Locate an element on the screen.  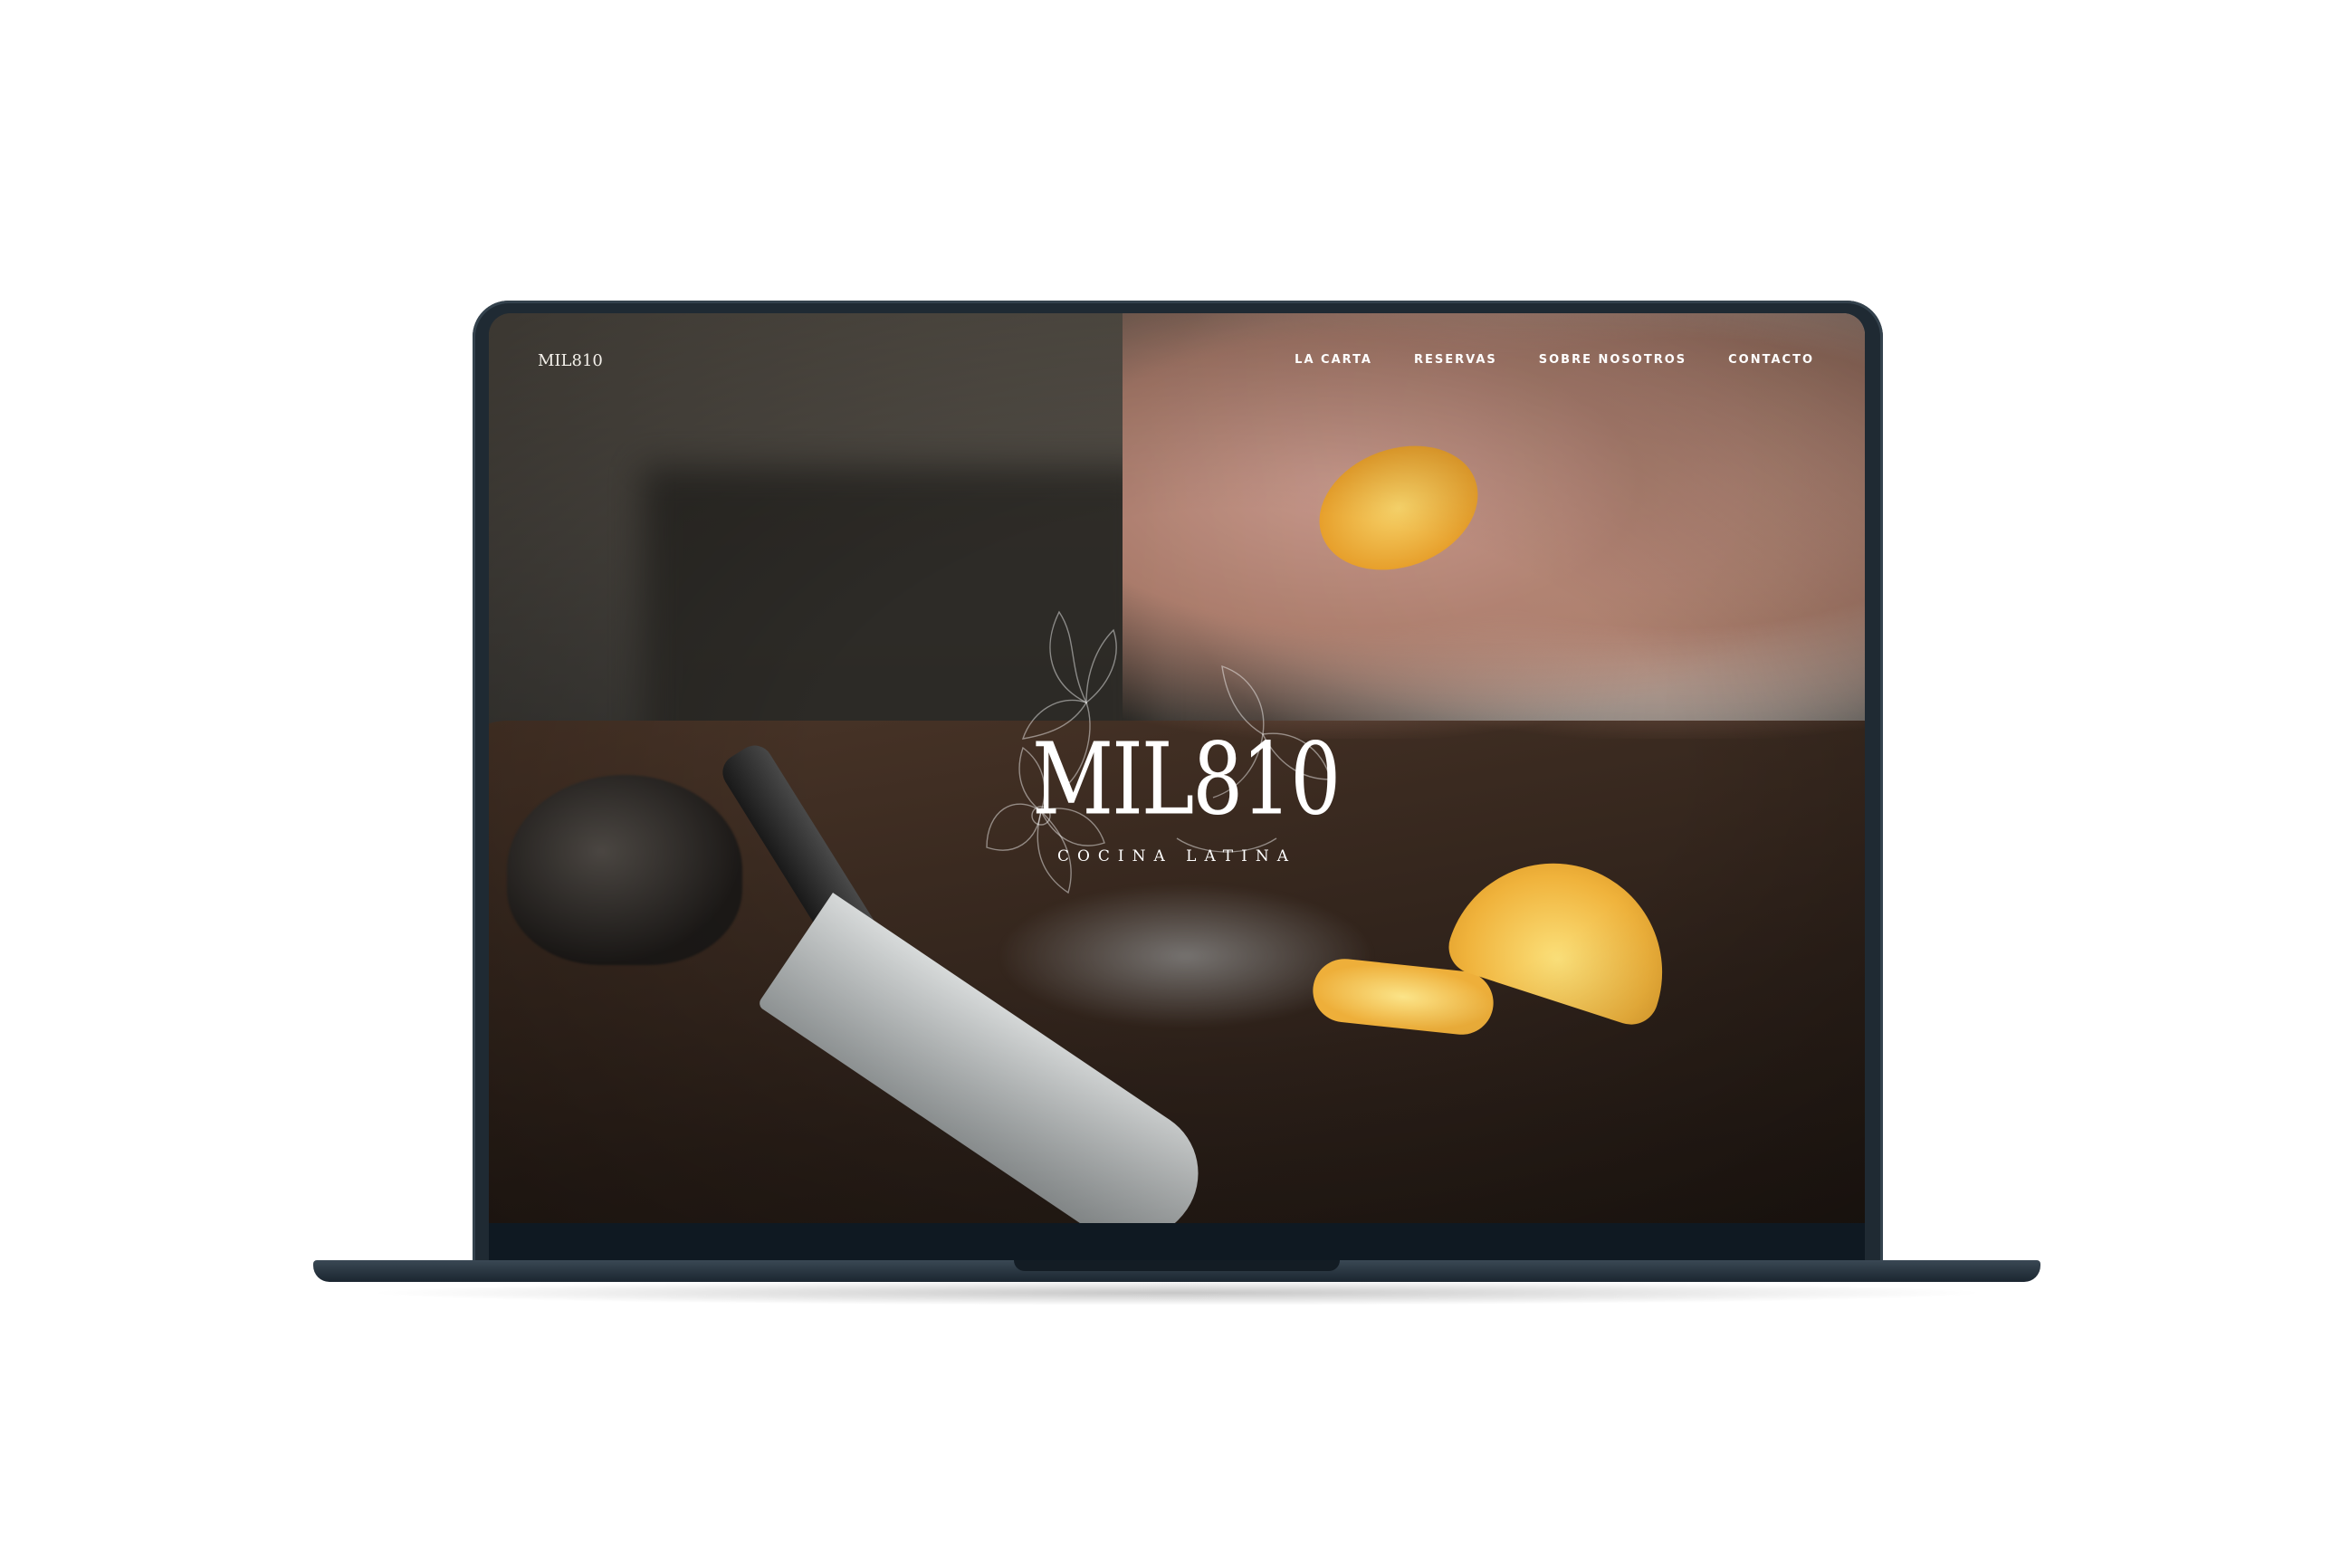
hero-brand-mark: MIL810 COCINA LATINA is located at coordinates (1163, 752).